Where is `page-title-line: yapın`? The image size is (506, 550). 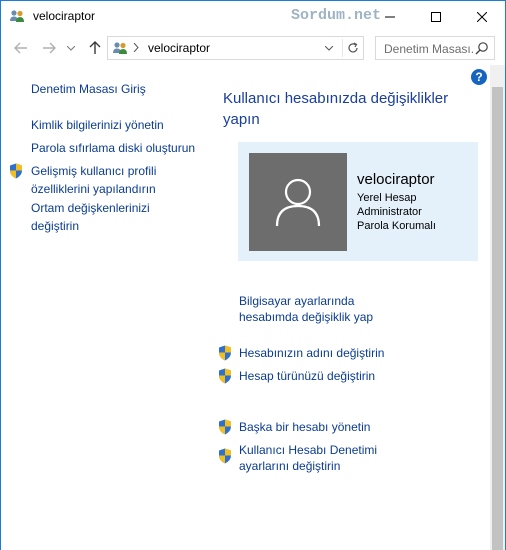 page-title-line: yapın is located at coordinates (241, 119).